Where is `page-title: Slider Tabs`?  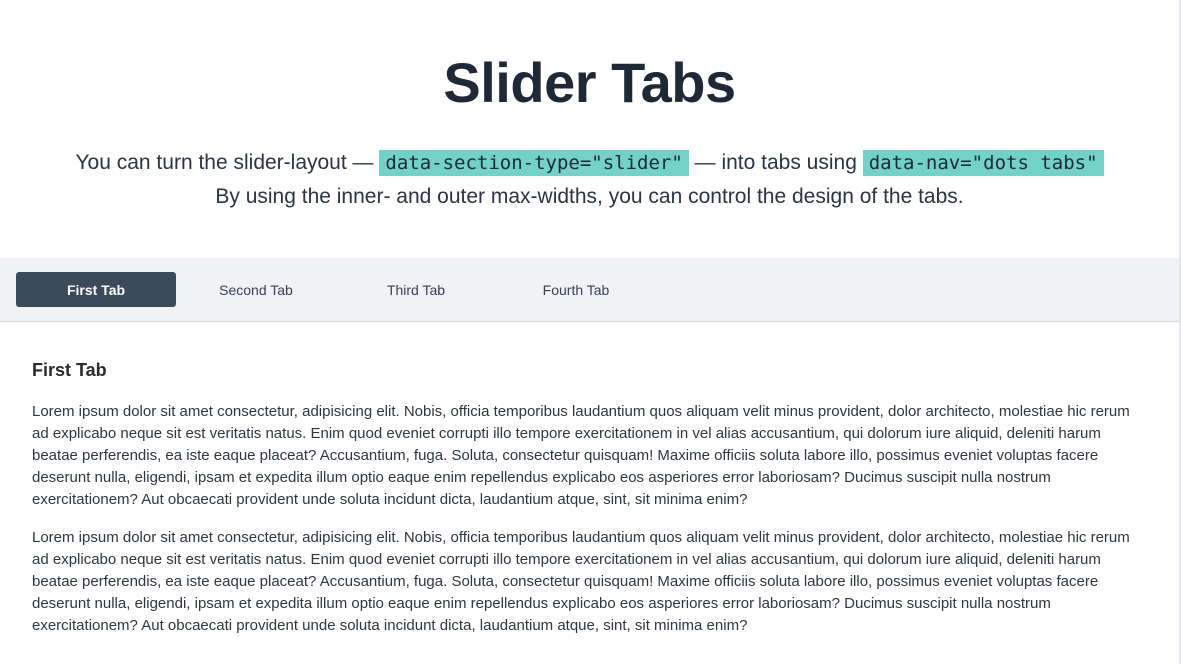
page-title: Slider Tabs is located at coordinates (589, 82).